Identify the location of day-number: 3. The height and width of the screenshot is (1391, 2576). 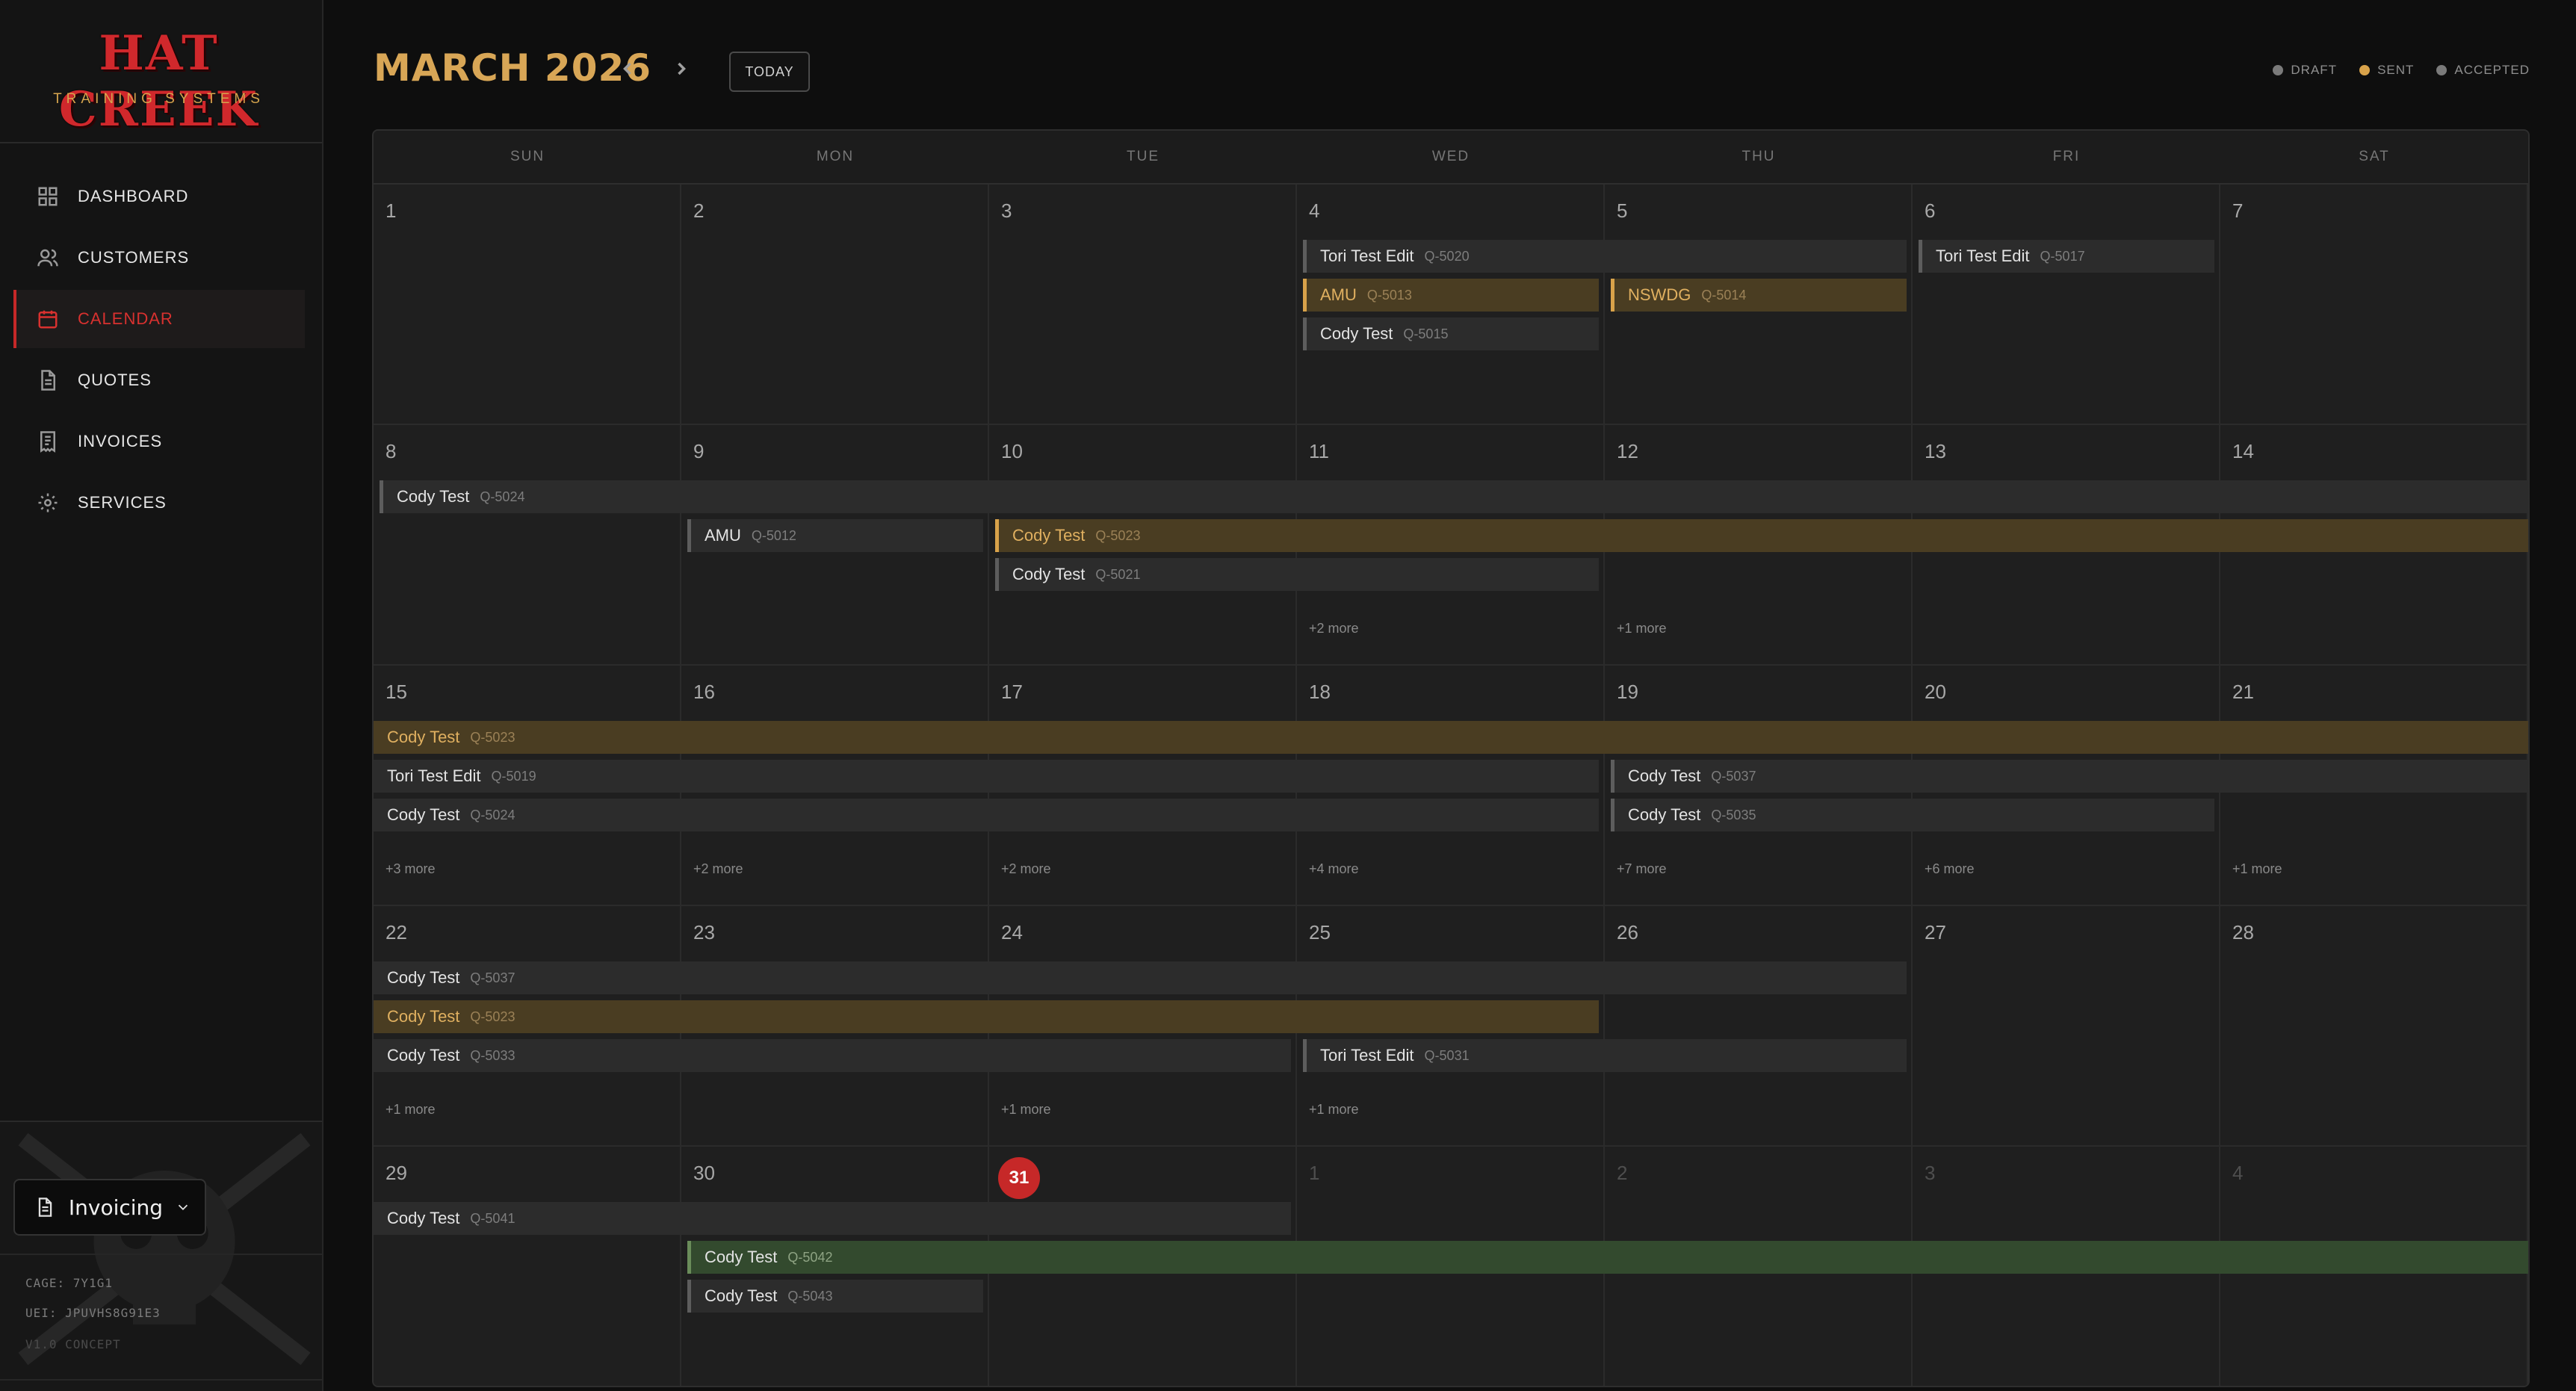
(1930, 1173).